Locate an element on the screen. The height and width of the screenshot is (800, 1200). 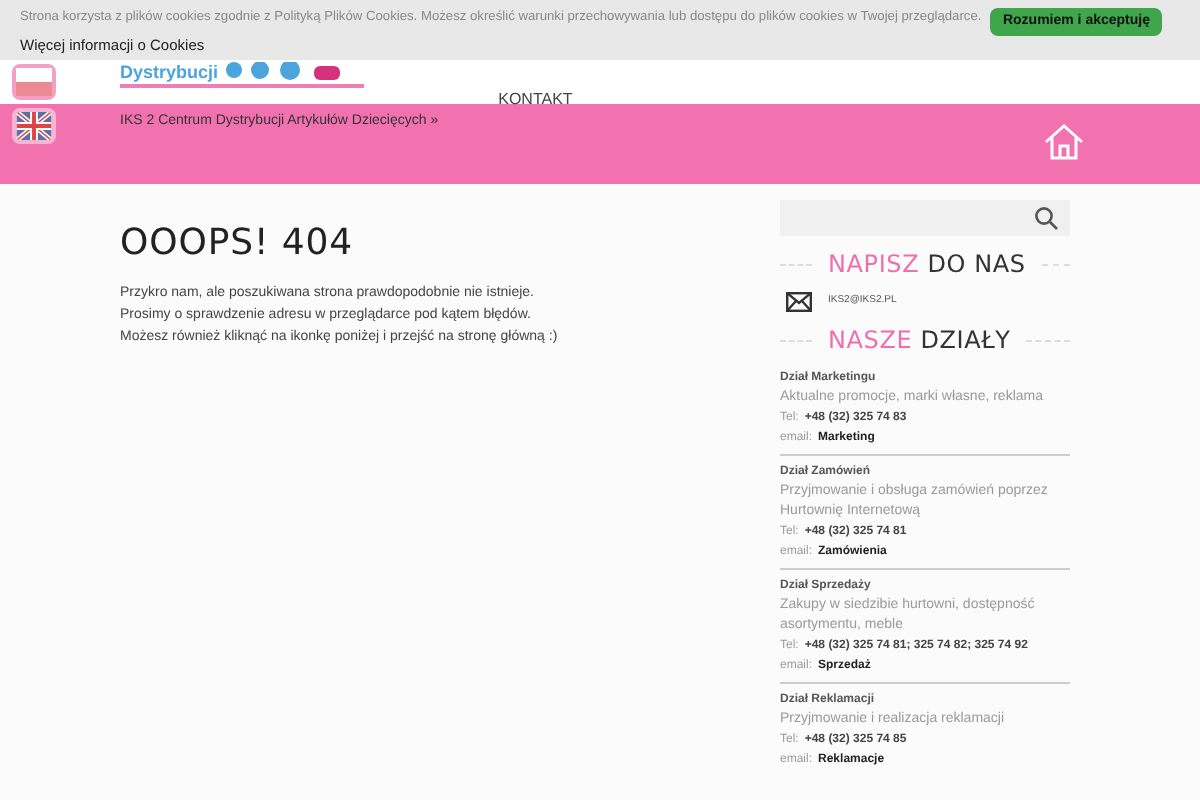
logo-text: Dystrybucji is located at coordinates (169, 73).